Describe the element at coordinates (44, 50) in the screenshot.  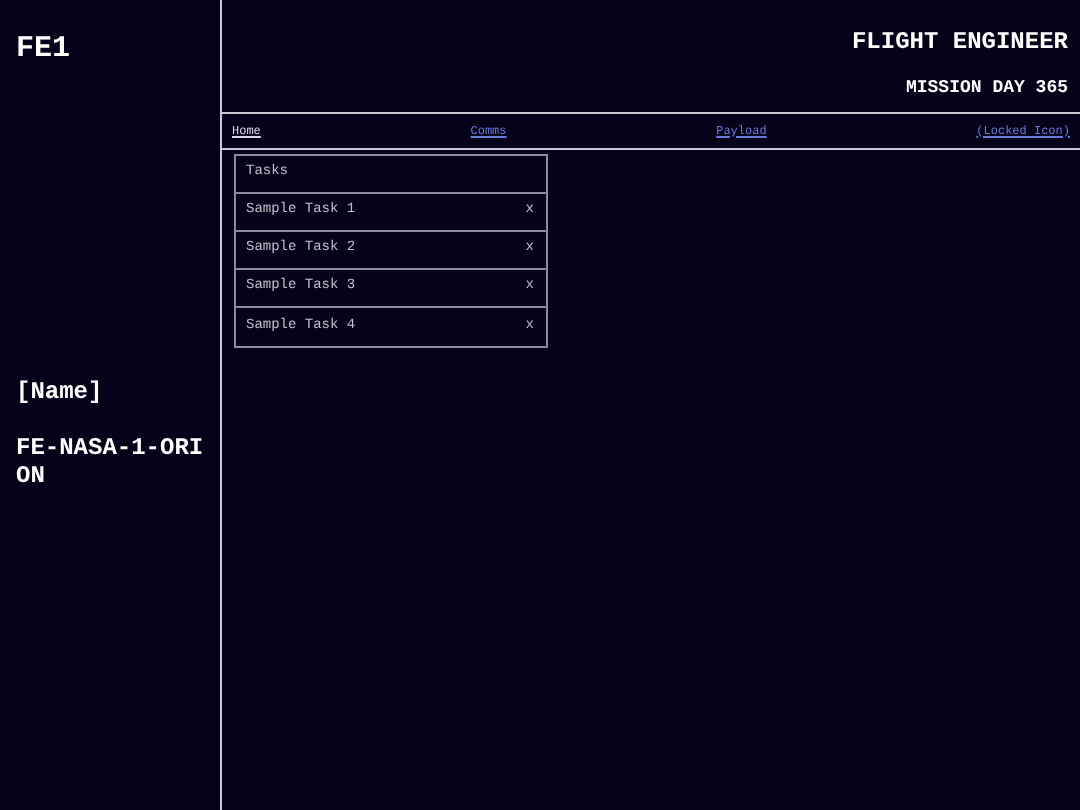
I see `sidebar-code: FE1` at that location.